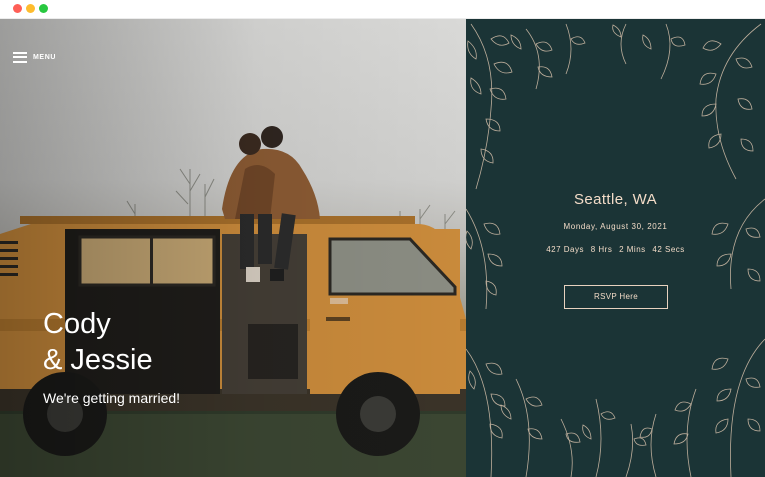  I want to click on event-date: Monday, August 30, 2021, so click(615, 226).